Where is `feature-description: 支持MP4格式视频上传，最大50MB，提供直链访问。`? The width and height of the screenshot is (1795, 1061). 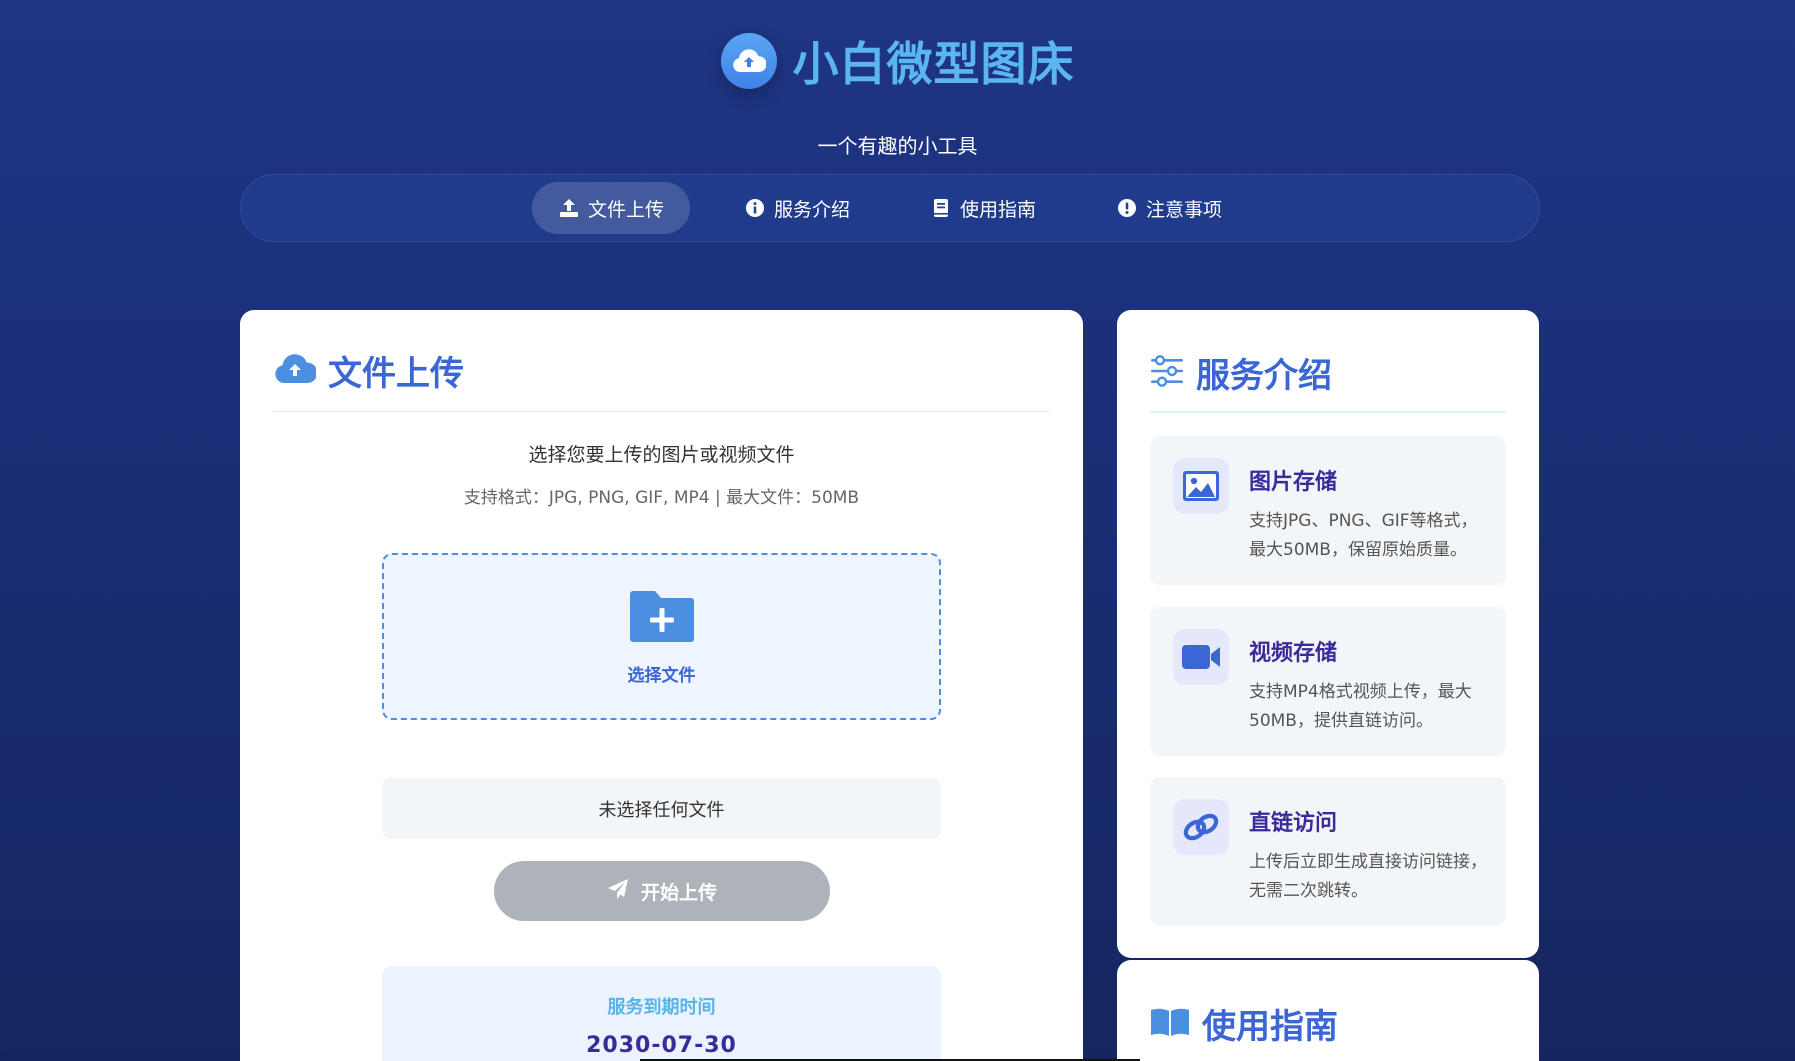
feature-description: 支持MP4格式视频上传，最大50MB，提供直链访问。 is located at coordinates (1360, 706).